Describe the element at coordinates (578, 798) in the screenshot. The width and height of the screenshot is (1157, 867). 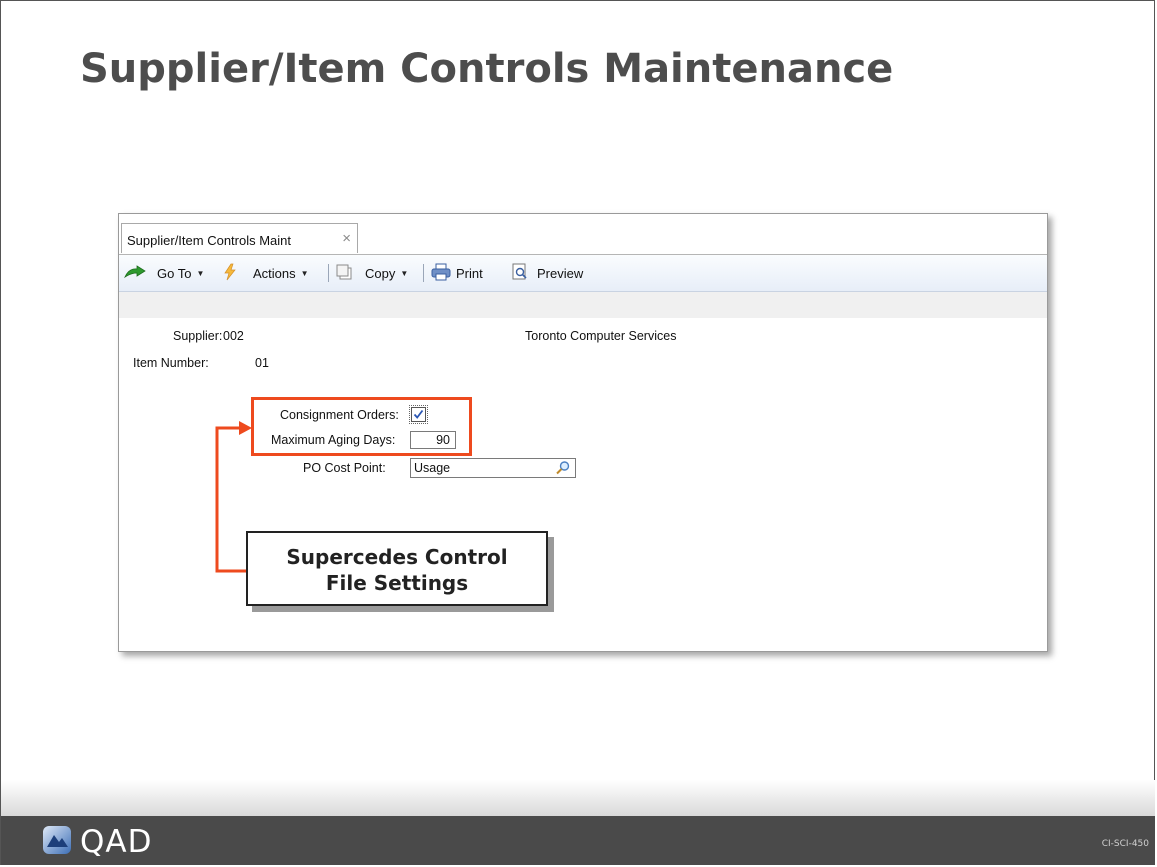
I see `footer-fade` at that location.